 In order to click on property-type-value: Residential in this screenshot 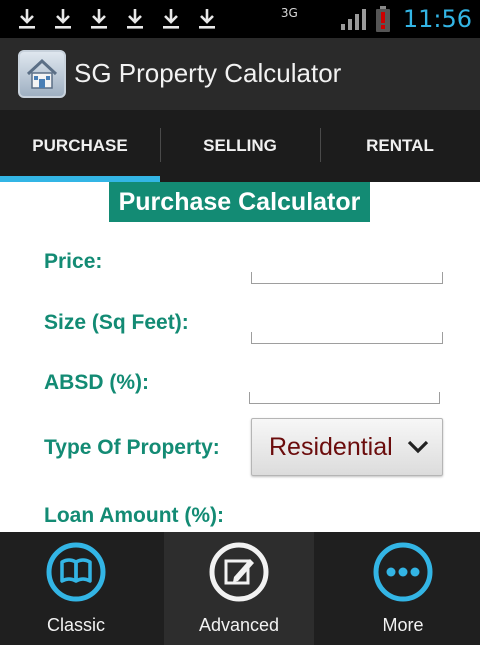, I will do `click(331, 446)`.